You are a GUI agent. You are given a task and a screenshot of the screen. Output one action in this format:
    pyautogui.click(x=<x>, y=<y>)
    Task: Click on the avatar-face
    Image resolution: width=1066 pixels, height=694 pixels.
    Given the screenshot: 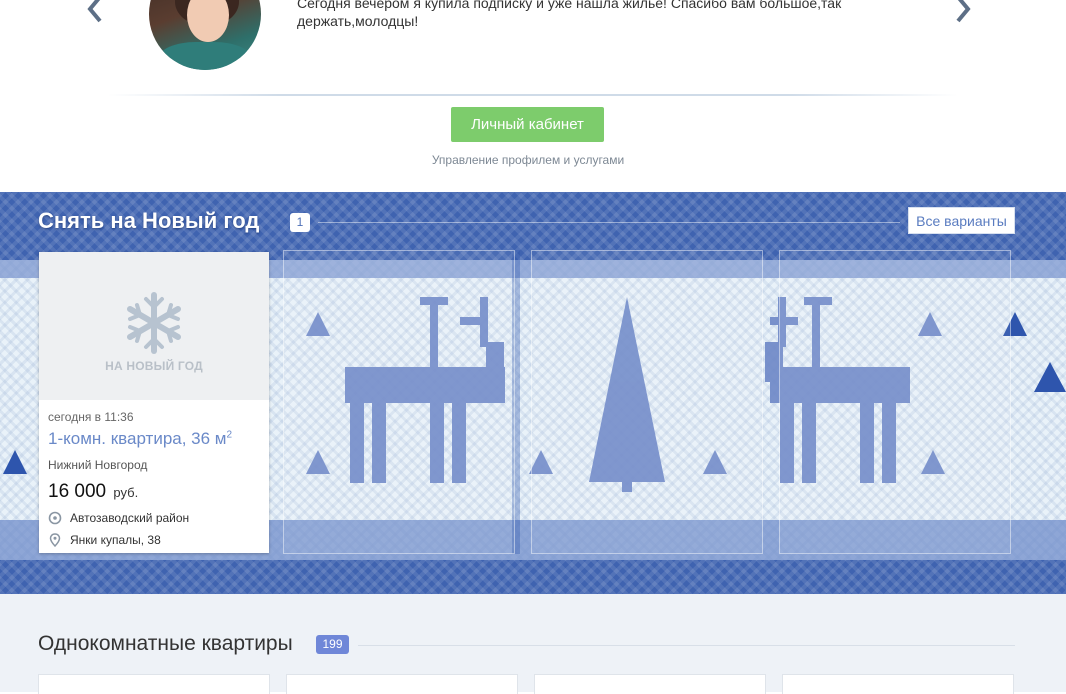 What is the action you would take?
    pyautogui.click(x=208, y=21)
    